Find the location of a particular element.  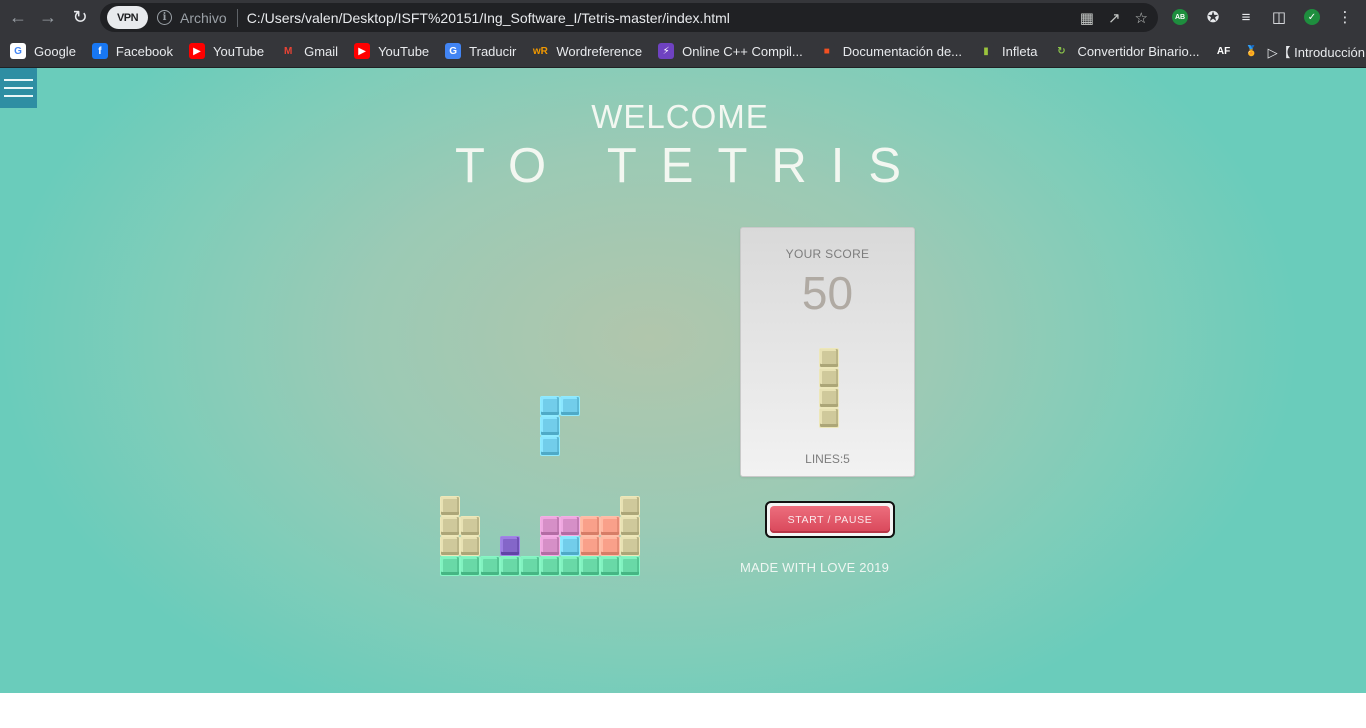

forward-arrow-icon: → is located at coordinates (48, 18).